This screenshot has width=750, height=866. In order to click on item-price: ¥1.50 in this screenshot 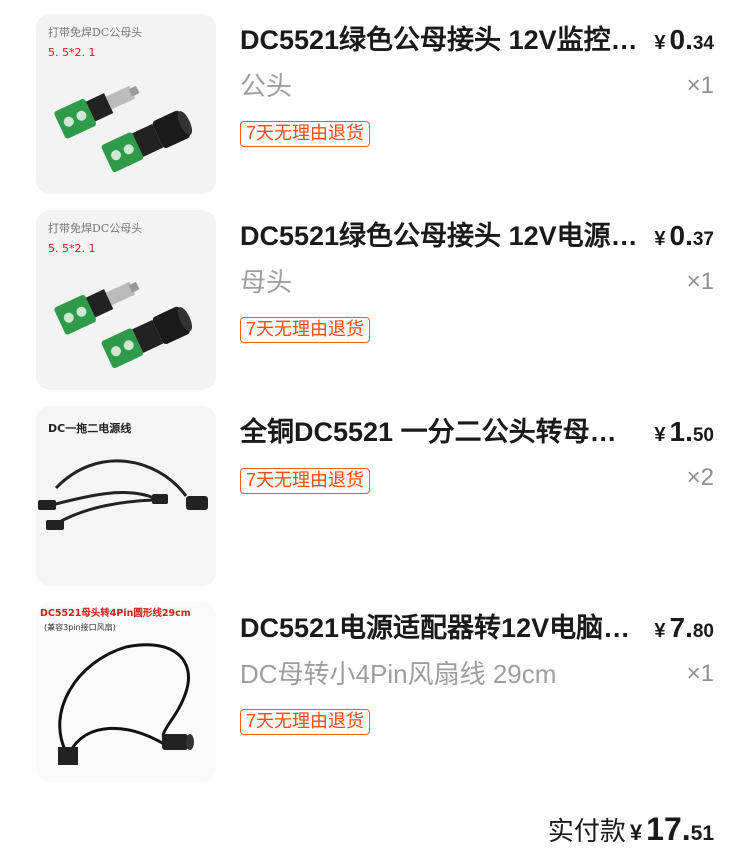, I will do `click(684, 434)`.